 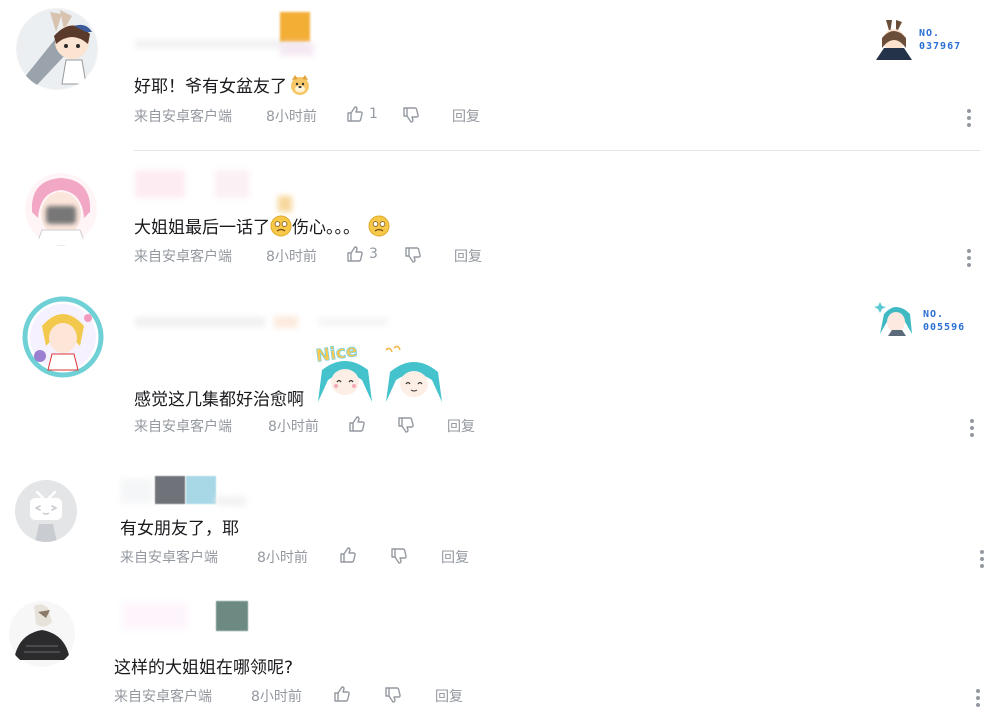 What do you see at coordinates (179, 529) in the screenshot?
I see `comment-text: 有女朋友了，耶` at bounding box center [179, 529].